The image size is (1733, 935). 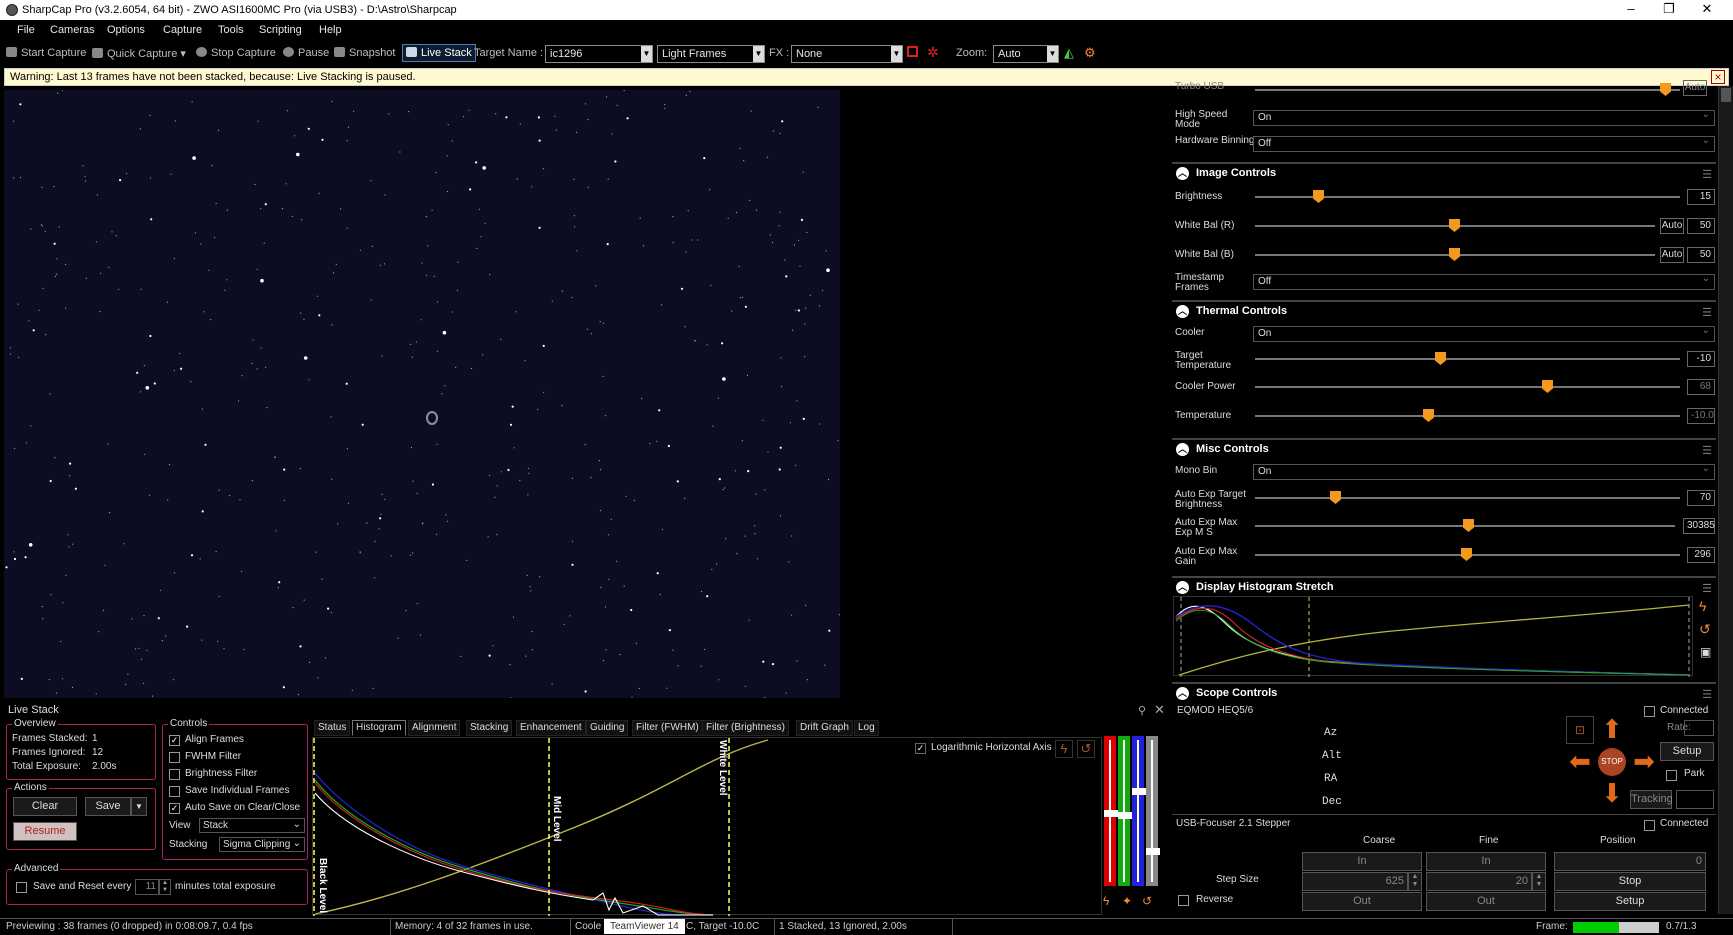 I want to click on close-icon: ×, so click(x=1718, y=77).